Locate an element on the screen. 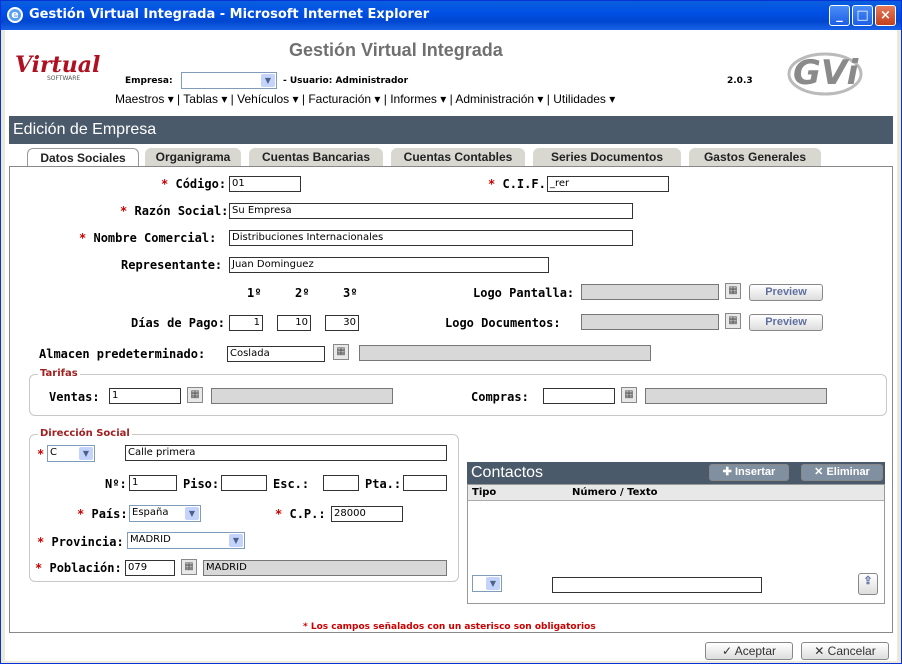 This screenshot has width=902, height=664. cancelar-button: ✕ Cancelar is located at coordinates (845, 651).